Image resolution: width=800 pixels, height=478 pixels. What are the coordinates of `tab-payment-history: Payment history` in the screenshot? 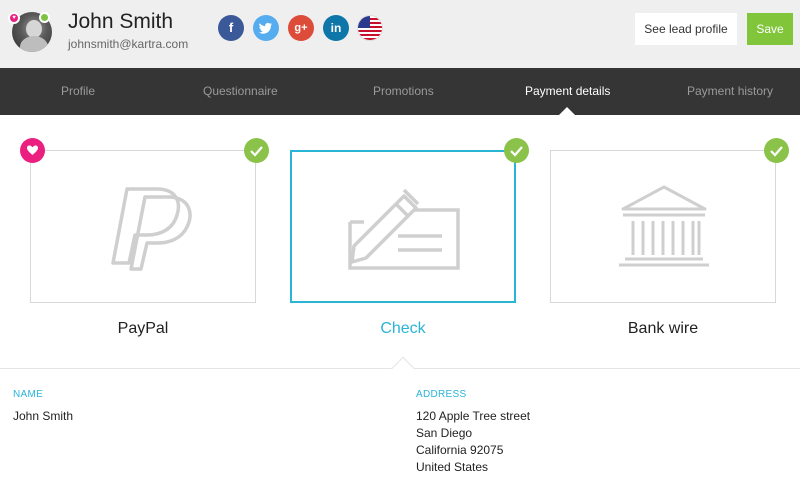 It's located at (730, 91).